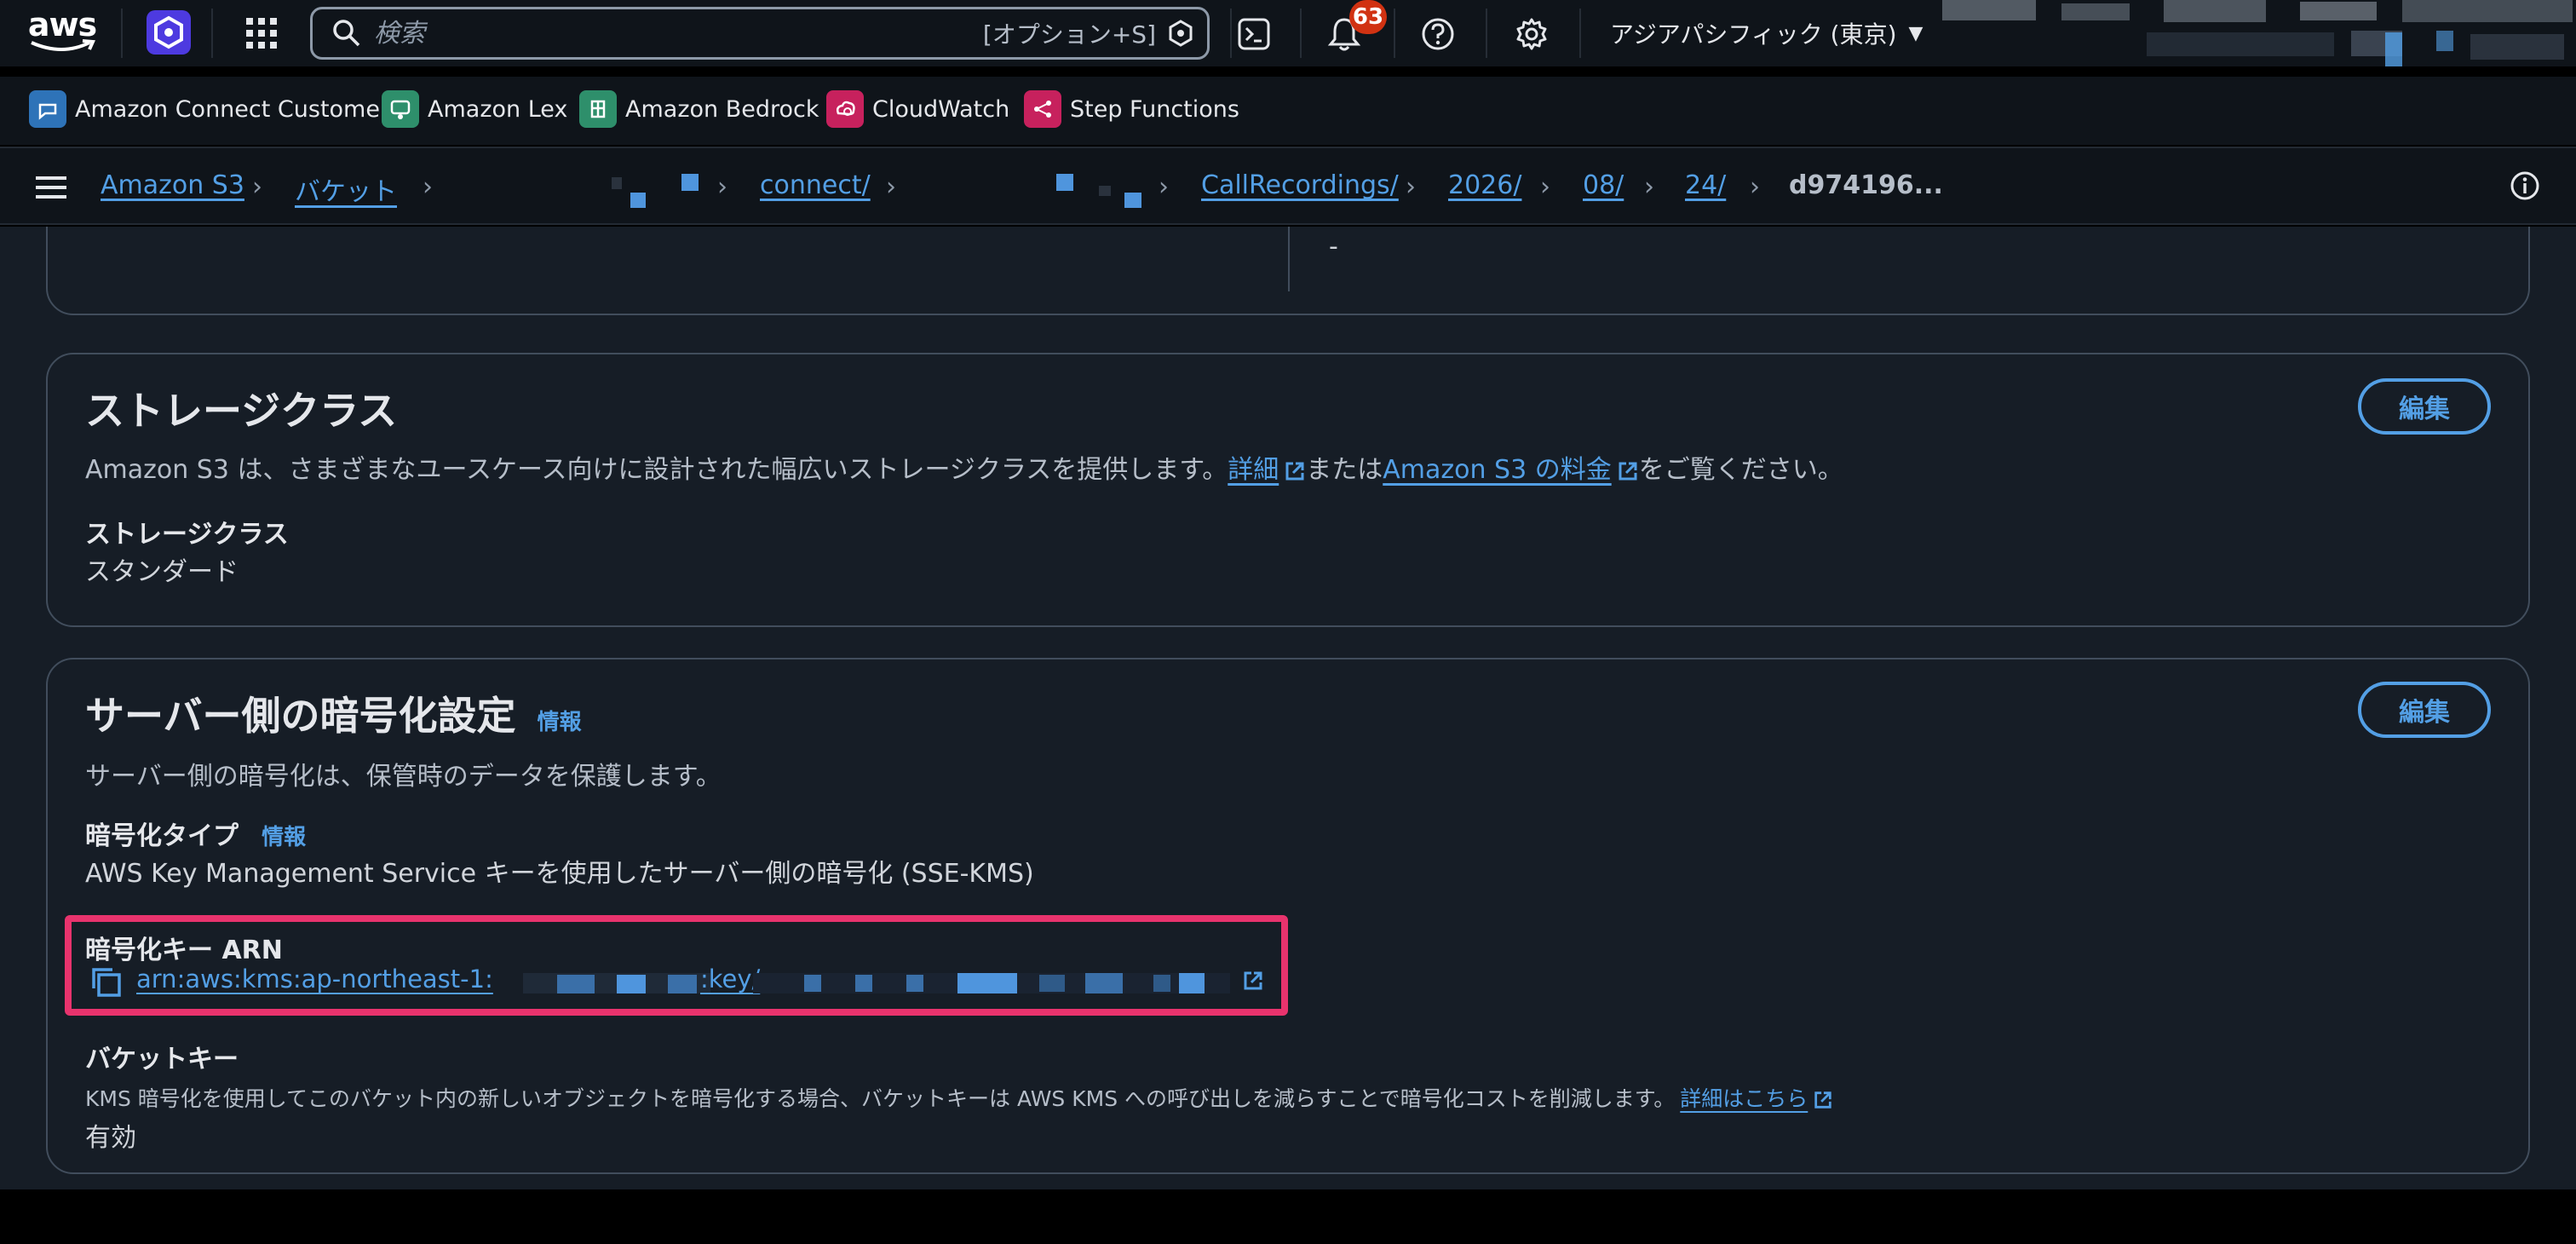 This screenshot has width=2576, height=1244. What do you see at coordinates (1090, 191) in the screenshot?
I see `breadcrumb-folder-redacted` at bounding box center [1090, 191].